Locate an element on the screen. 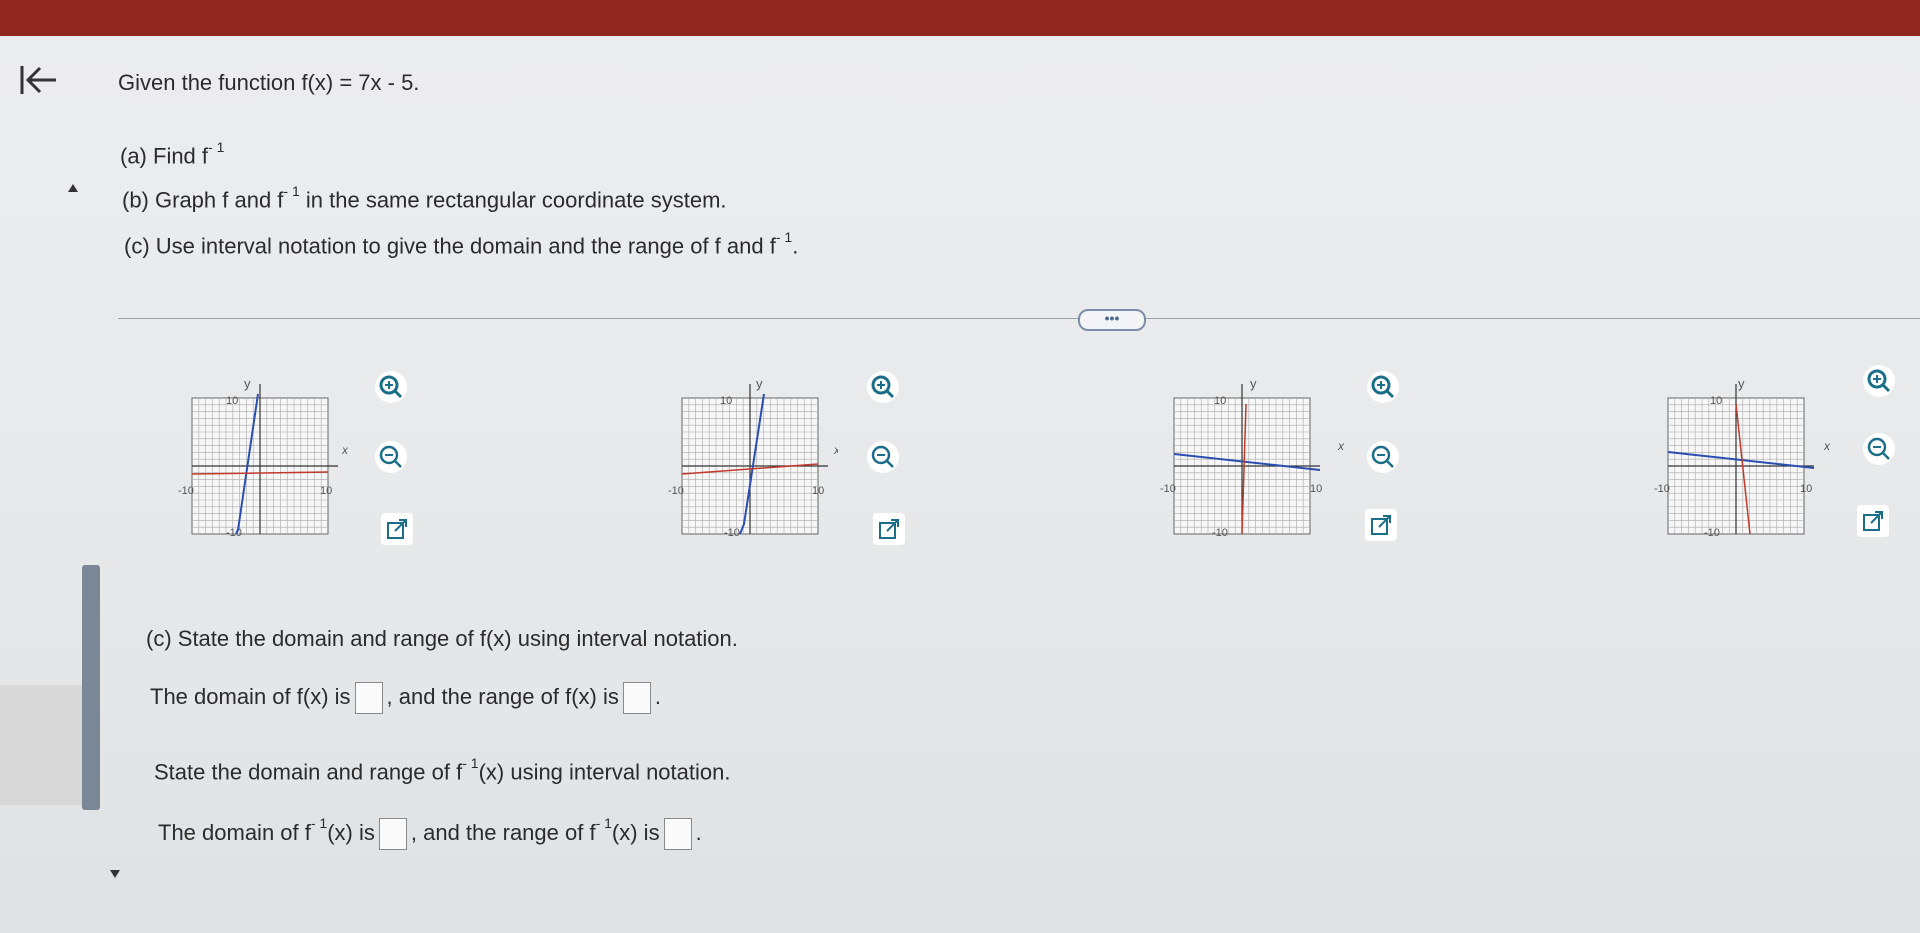 Image resolution: width=1920 pixels, height=933 pixels. graph-c-ymin: -10 is located at coordinates (1220, 533).